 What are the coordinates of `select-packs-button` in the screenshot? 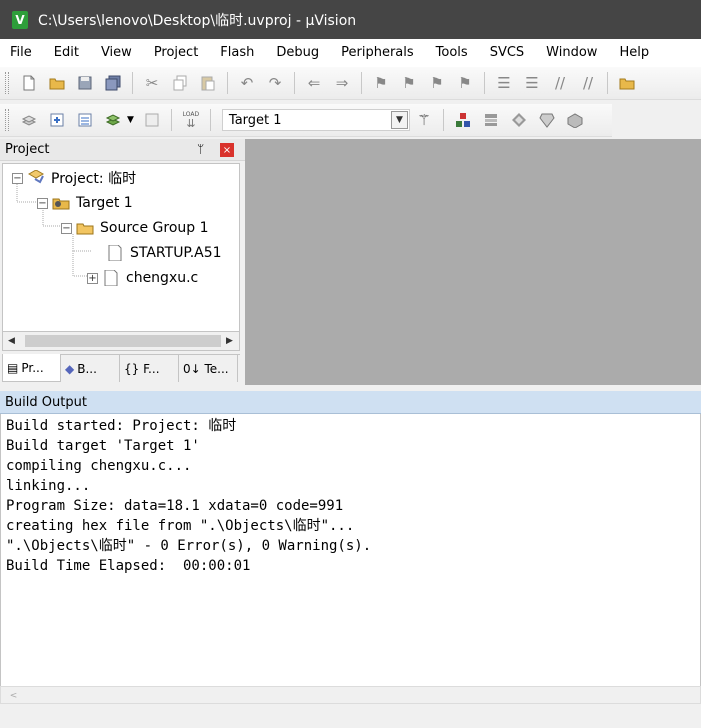 It's located at (491, 120).